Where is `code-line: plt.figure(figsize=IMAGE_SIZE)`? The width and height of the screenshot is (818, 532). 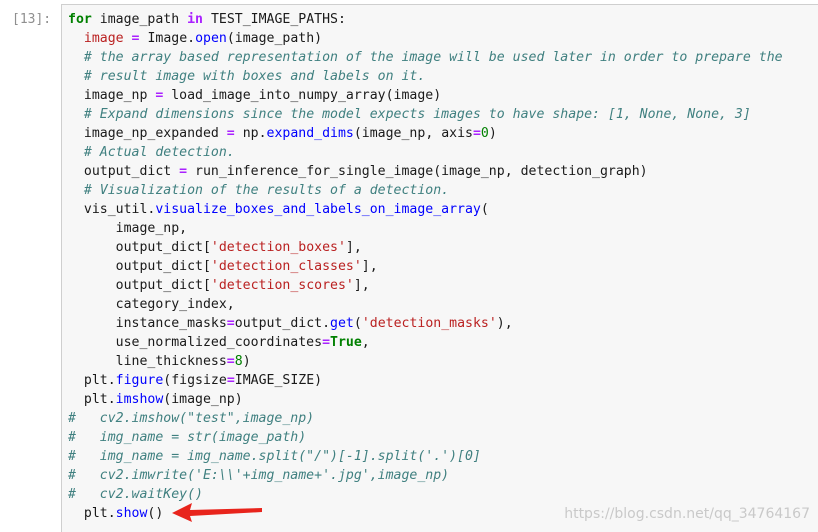 code-line: plt.figure(figsize=IMAGE_SIZE) is located at coordinates (425, 380).